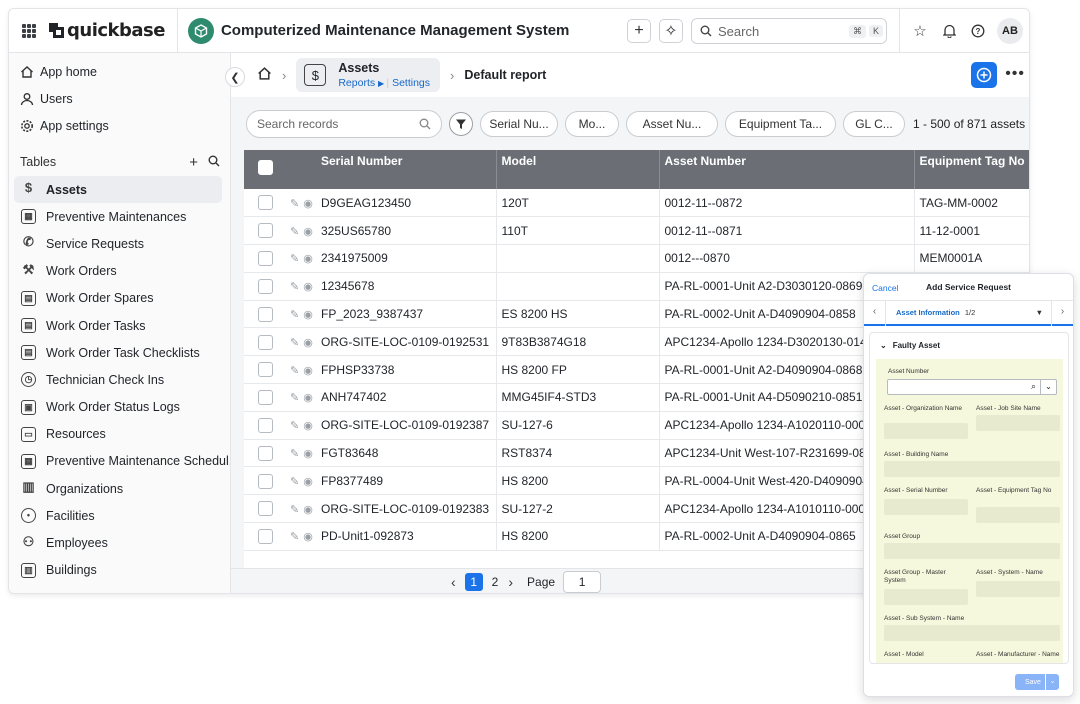 This screenshot has height=704, width=1080. What do you see at coordinates (118, 190) in the screenshot?
I see `sidebar-item-assets: $ Assets` at bounding box center [118, 190].